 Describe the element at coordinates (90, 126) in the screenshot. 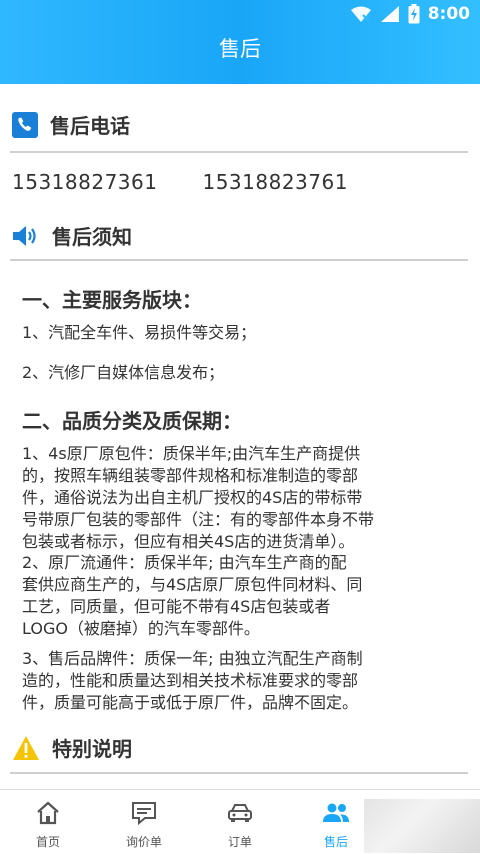

I see `section-phone-label: 售后电话` at that location.